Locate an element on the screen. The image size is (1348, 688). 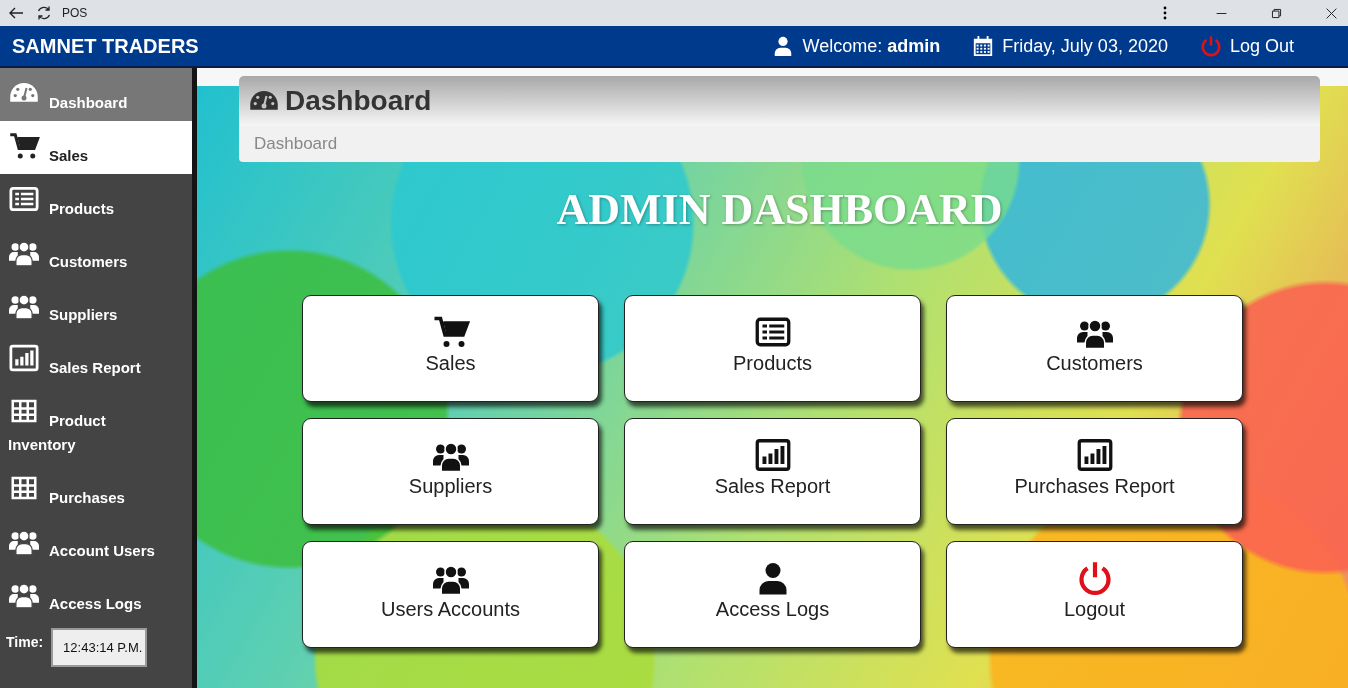
window-title: POS is located at coordinates (75, 13).